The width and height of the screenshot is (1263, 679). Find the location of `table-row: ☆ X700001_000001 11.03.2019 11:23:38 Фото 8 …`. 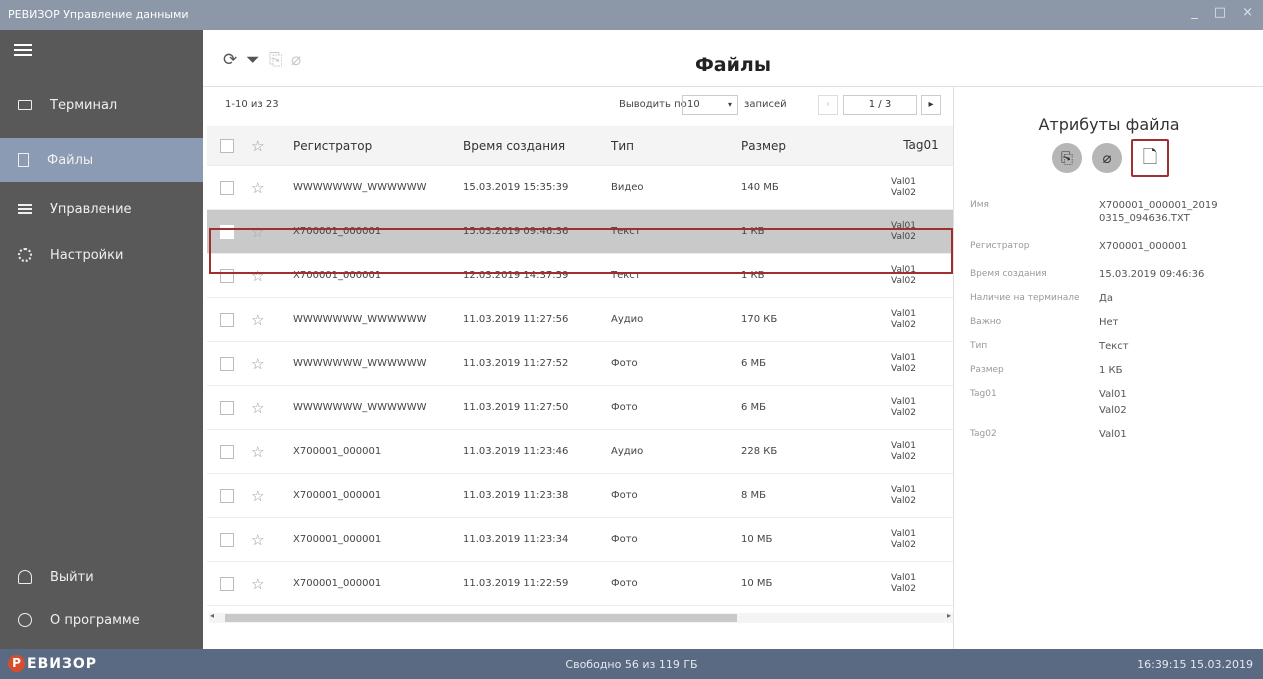

table-row: ☆ X700001_000001 11.03.2019 11:23:38 Фото 8 … is located at coordinates (580, 496).